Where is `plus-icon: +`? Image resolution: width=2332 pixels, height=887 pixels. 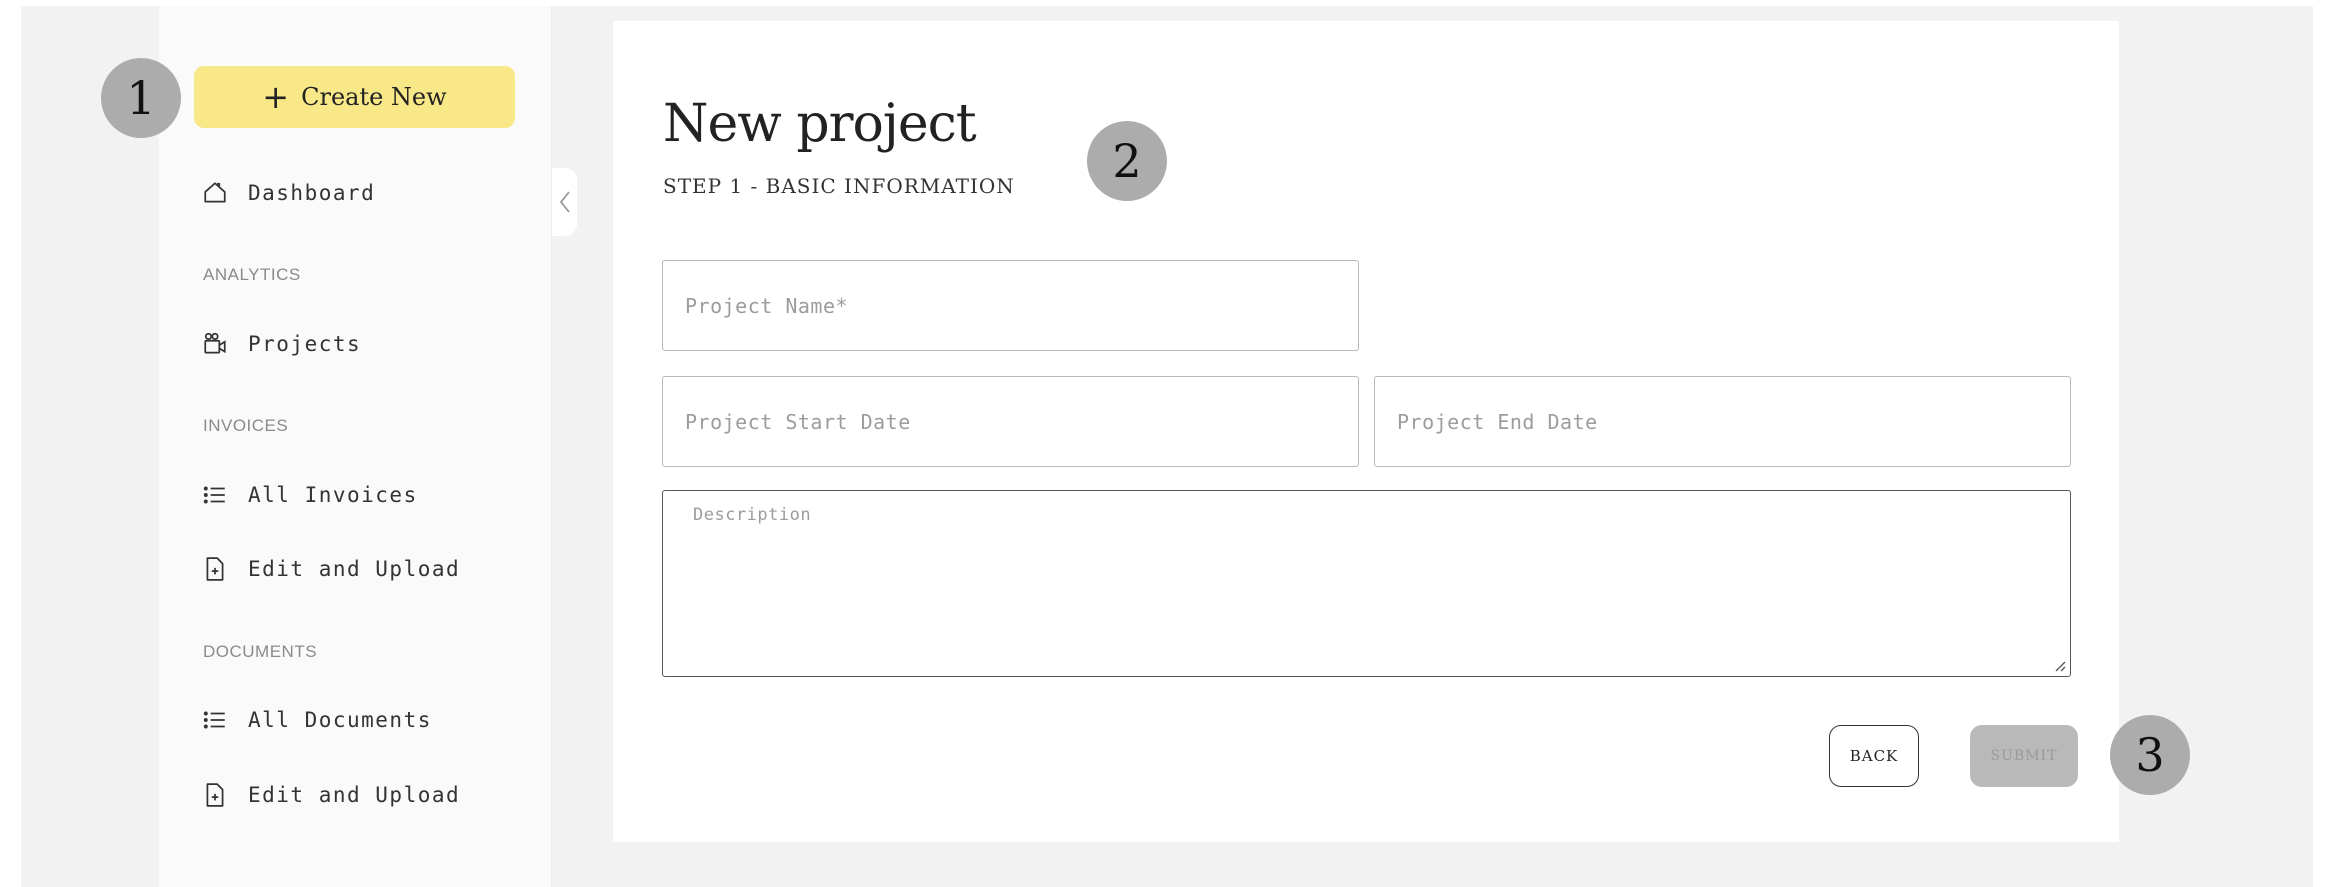
plus-icon: + is located at coordinates (276, 97).